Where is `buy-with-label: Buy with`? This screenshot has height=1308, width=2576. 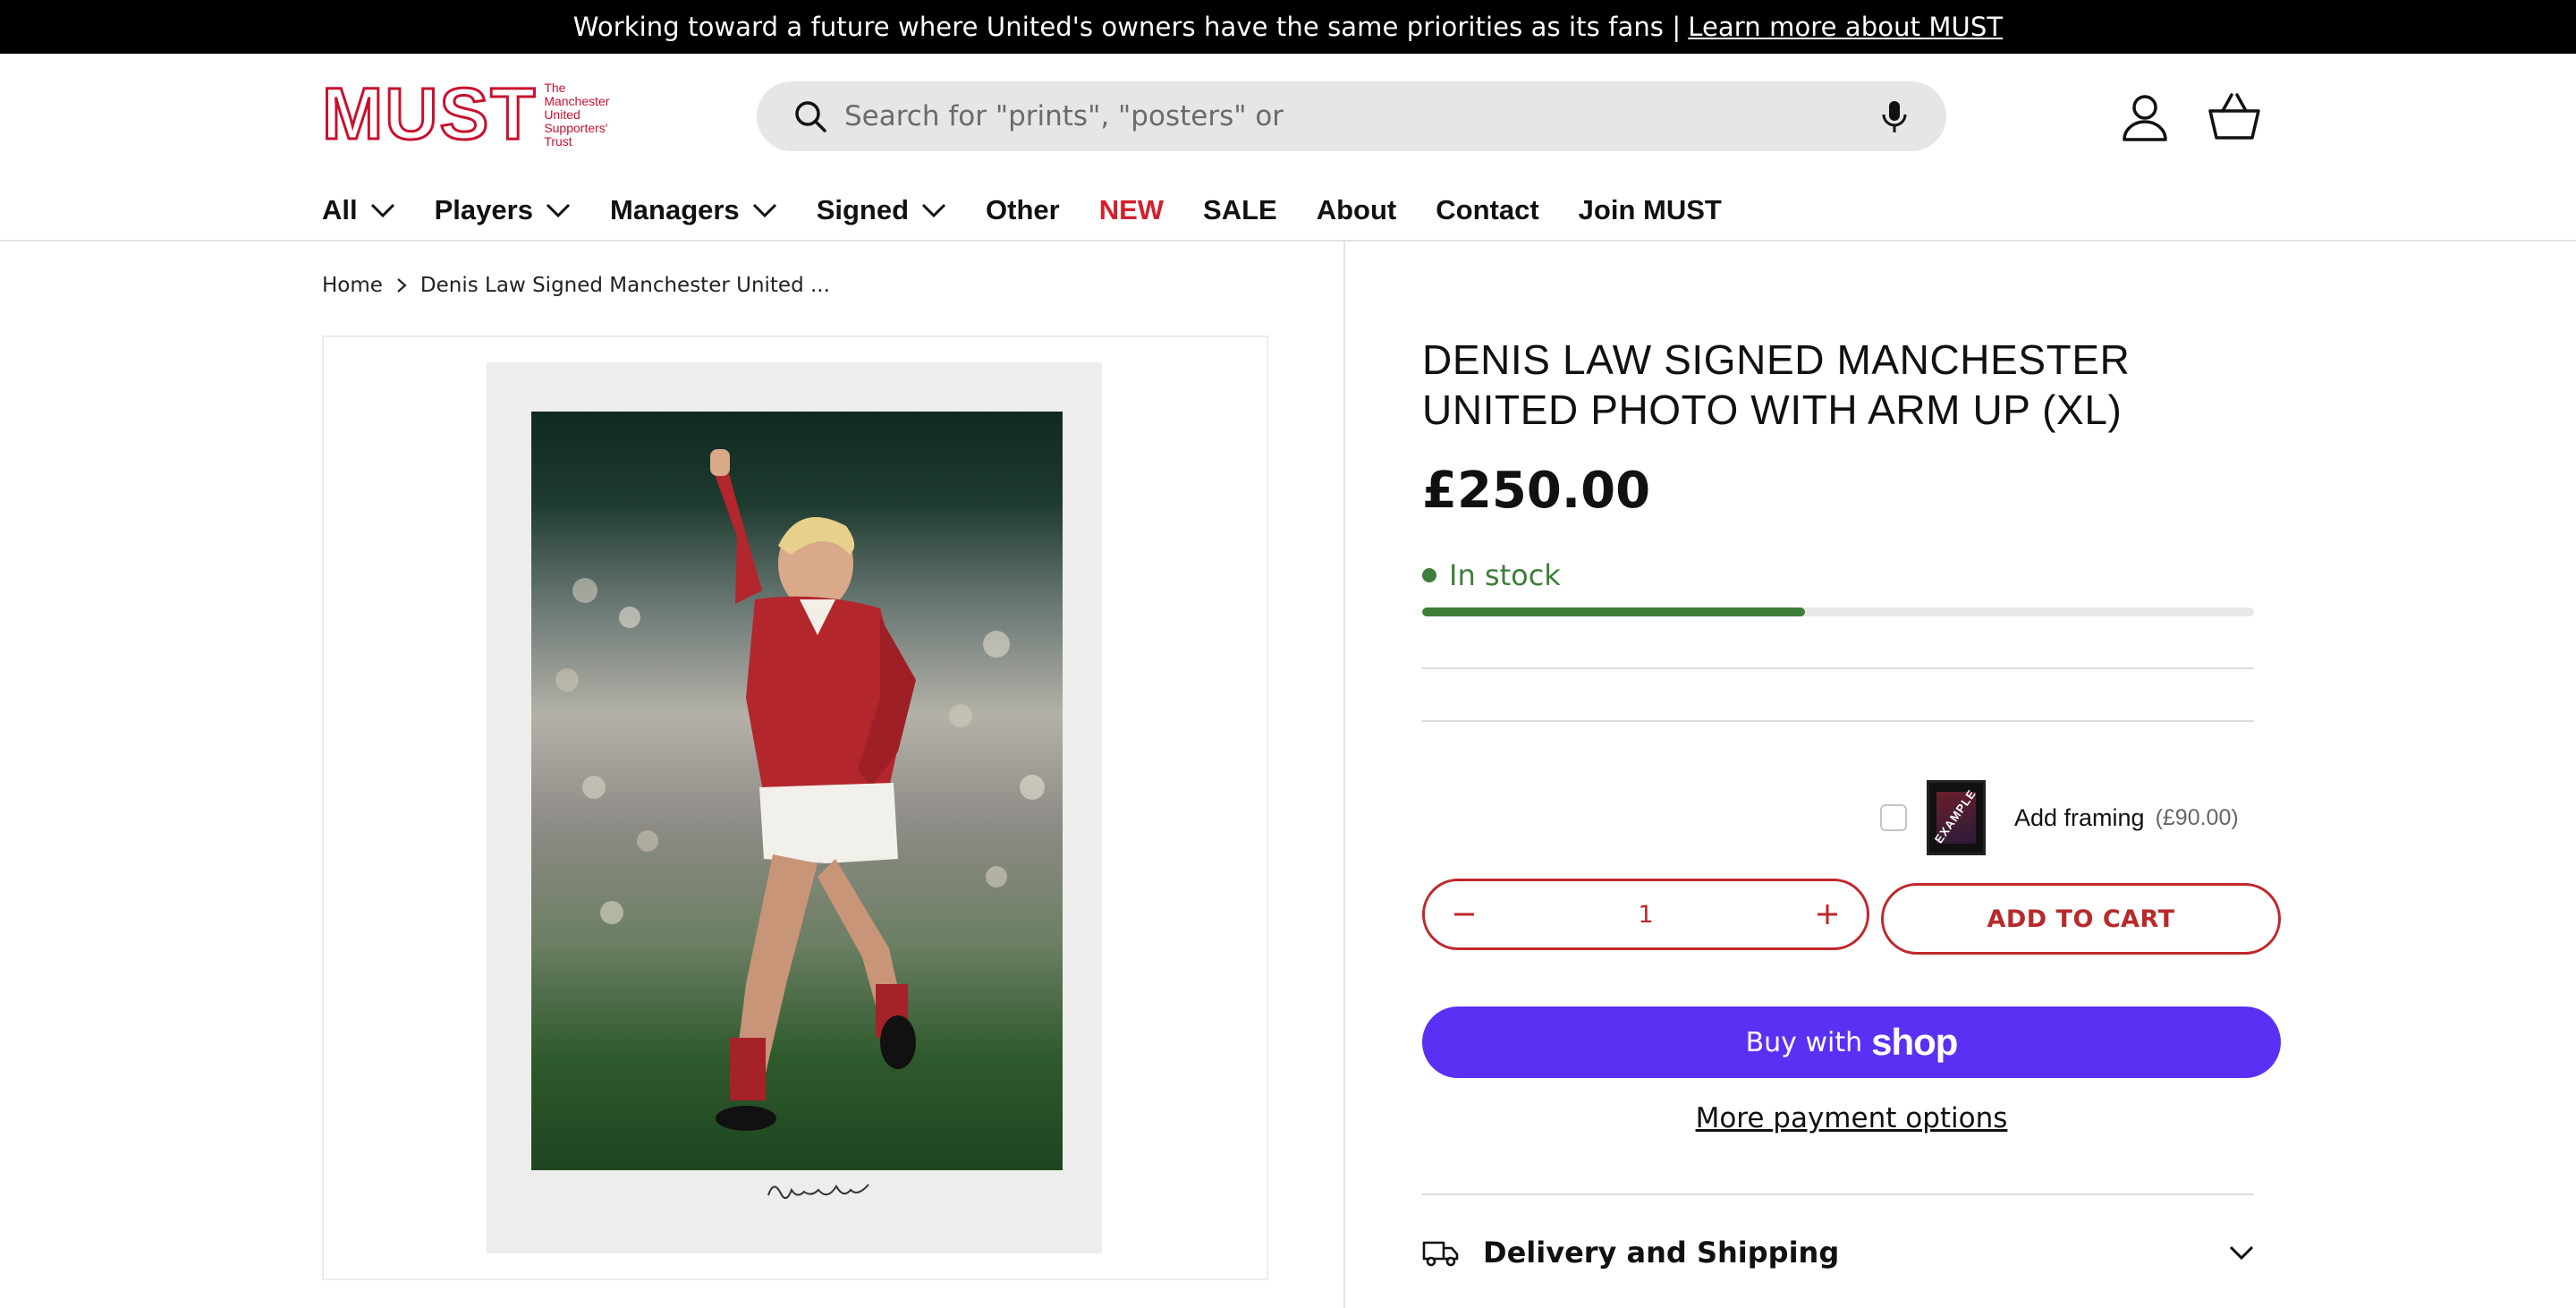
buy-with-label: Buy with is located at coordinates (1804, 1042).